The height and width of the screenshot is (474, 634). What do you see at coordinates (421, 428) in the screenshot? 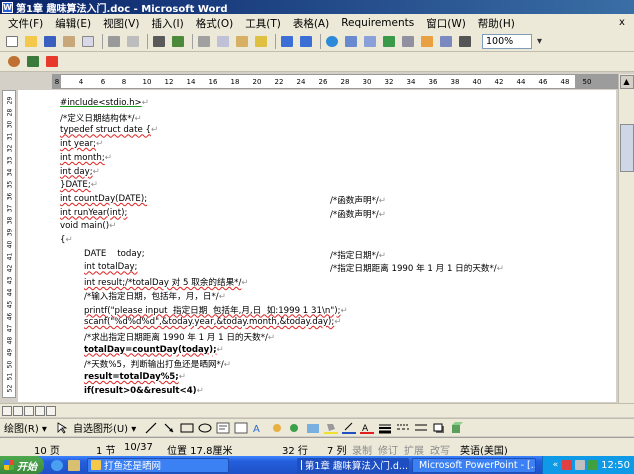
I see `arrow-style-icon` at bounding box center [421, 428].